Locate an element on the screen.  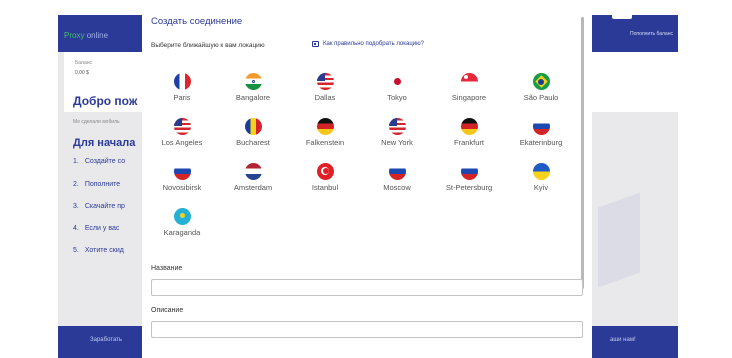
location-label: St-Petersburg is located at coordinates (469, 187).